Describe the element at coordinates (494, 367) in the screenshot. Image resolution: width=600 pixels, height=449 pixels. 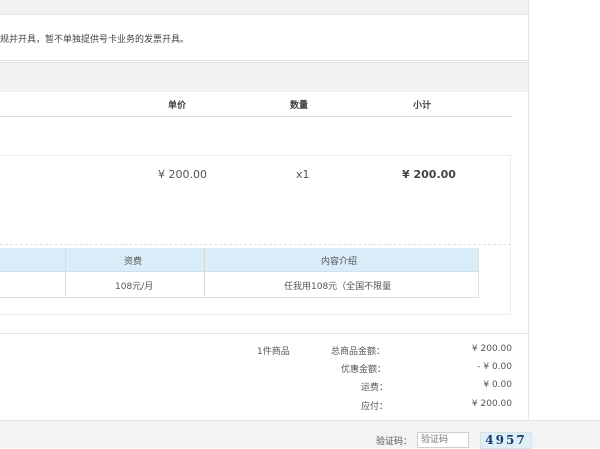
I see `discount-value: - ¥ 0.00` at that location.